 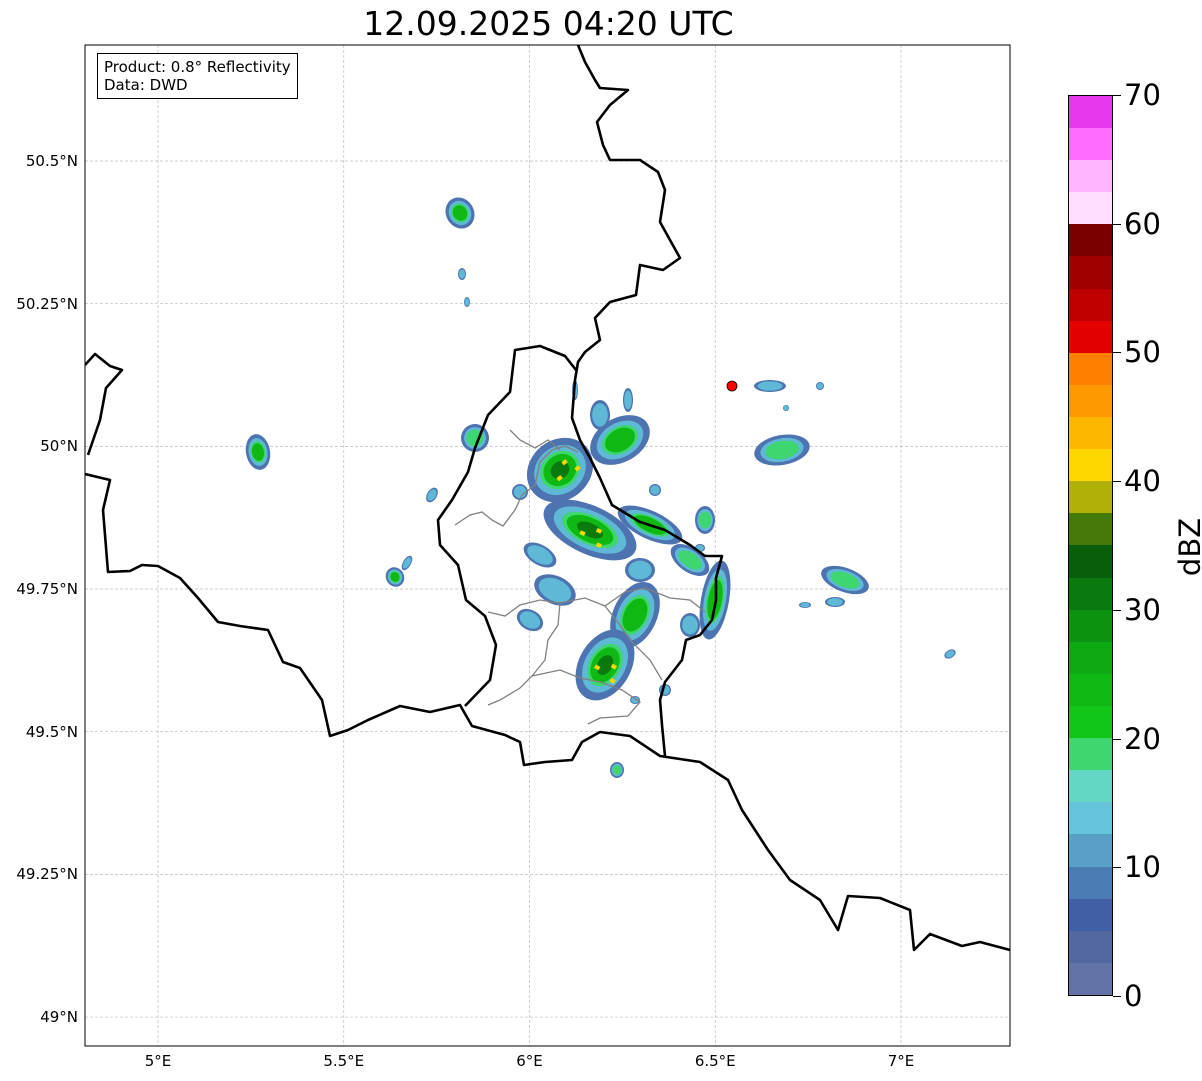 What do you see at coordinates (59, 446) in the screenshot?
I see `lat-tick-label: 50°N` at bounding box center [59, 446].